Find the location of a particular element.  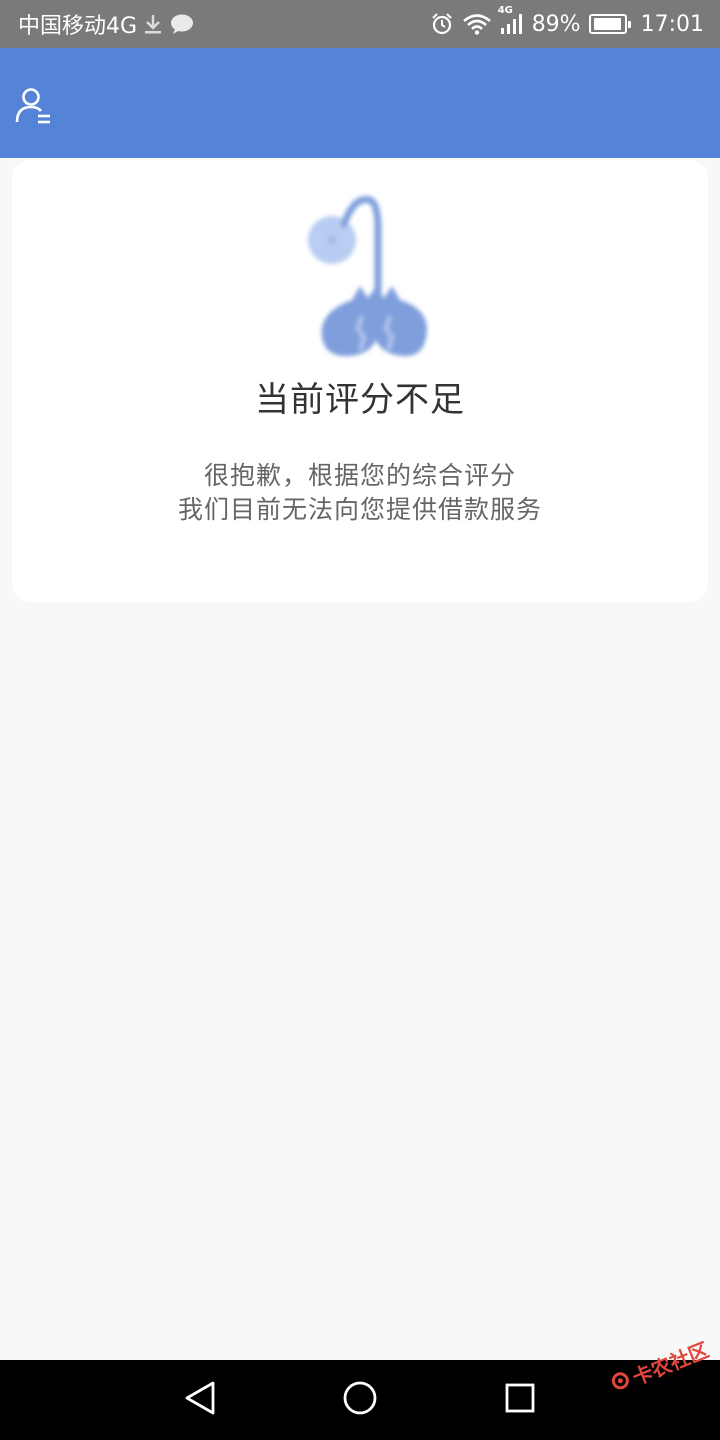

network-type-label: 4G is located at coordinates (505, 10).